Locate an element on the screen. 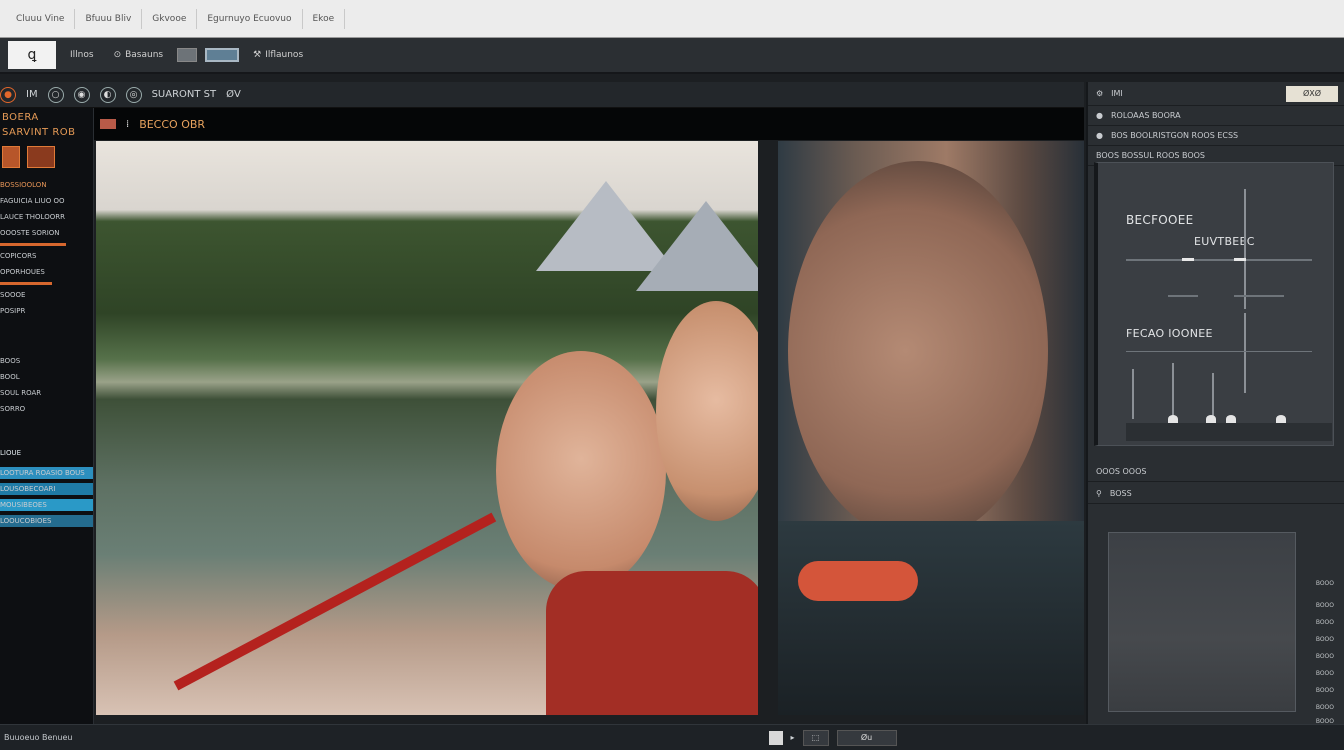  record-icon: ● is located at coordinates (8, 94).